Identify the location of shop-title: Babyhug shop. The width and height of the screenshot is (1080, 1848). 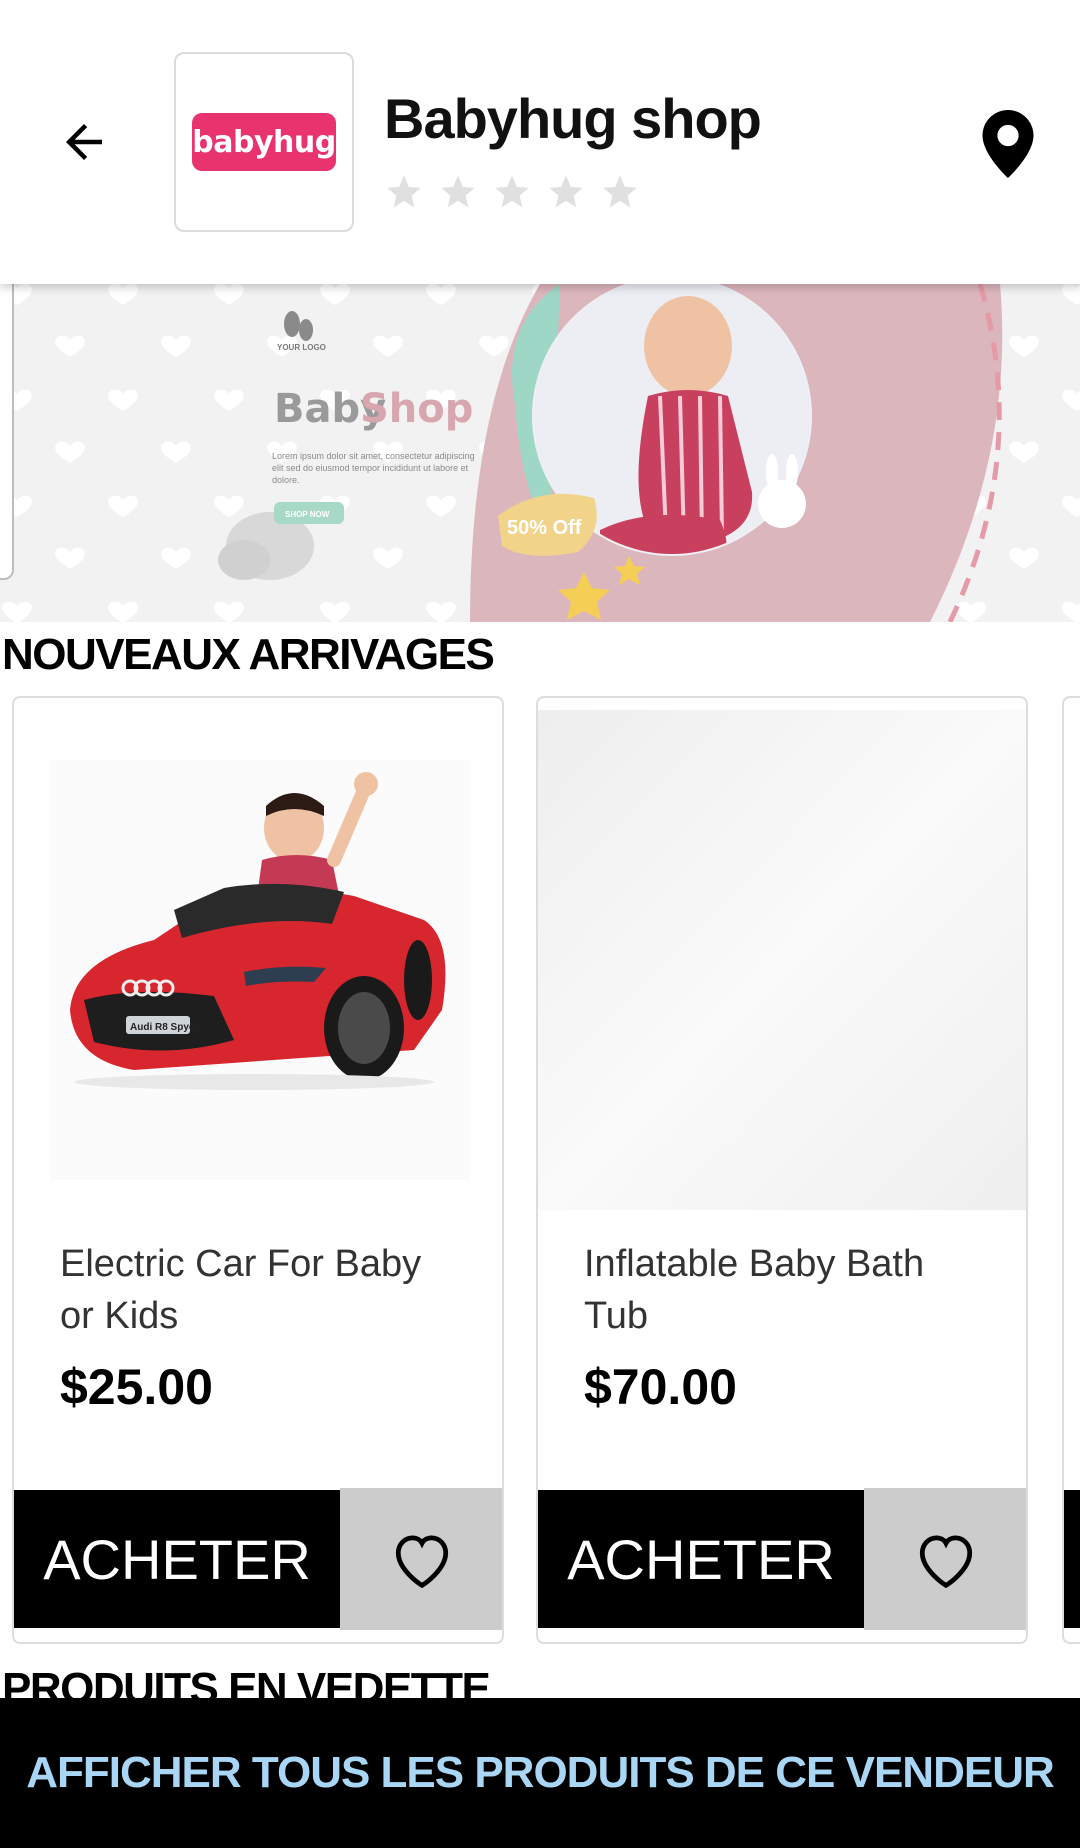
(573, 118).